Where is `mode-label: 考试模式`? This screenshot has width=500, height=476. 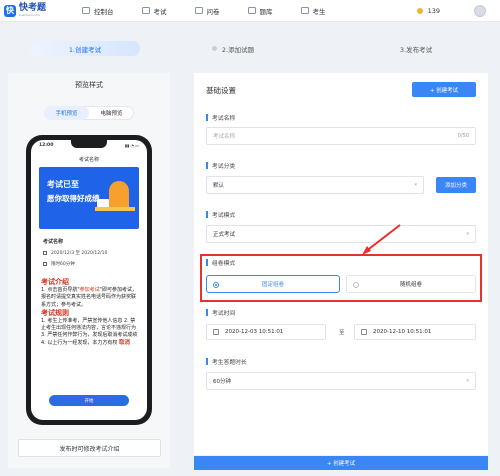 mode-label: 考试模式 is located at coordinates (220, 214).